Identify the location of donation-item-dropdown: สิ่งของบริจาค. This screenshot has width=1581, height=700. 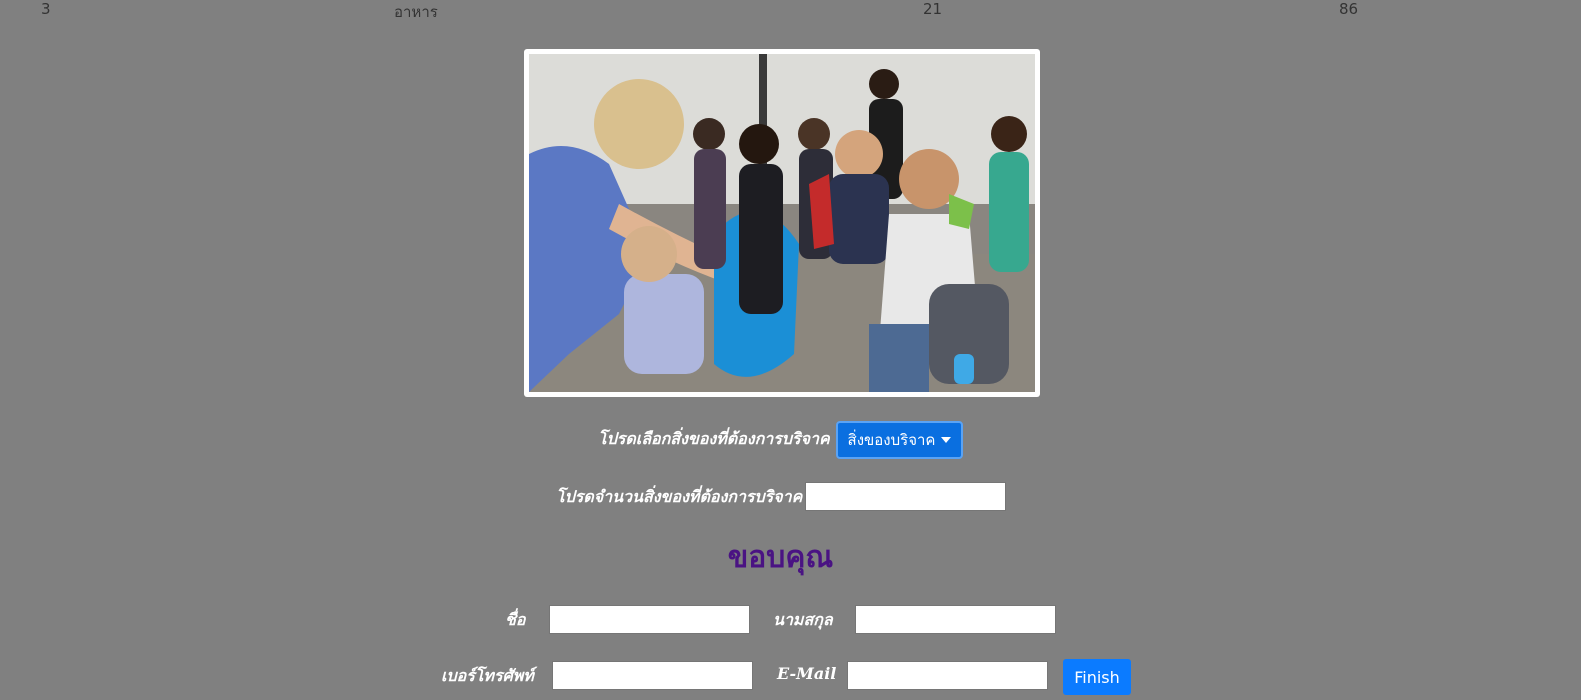
(899, 440).